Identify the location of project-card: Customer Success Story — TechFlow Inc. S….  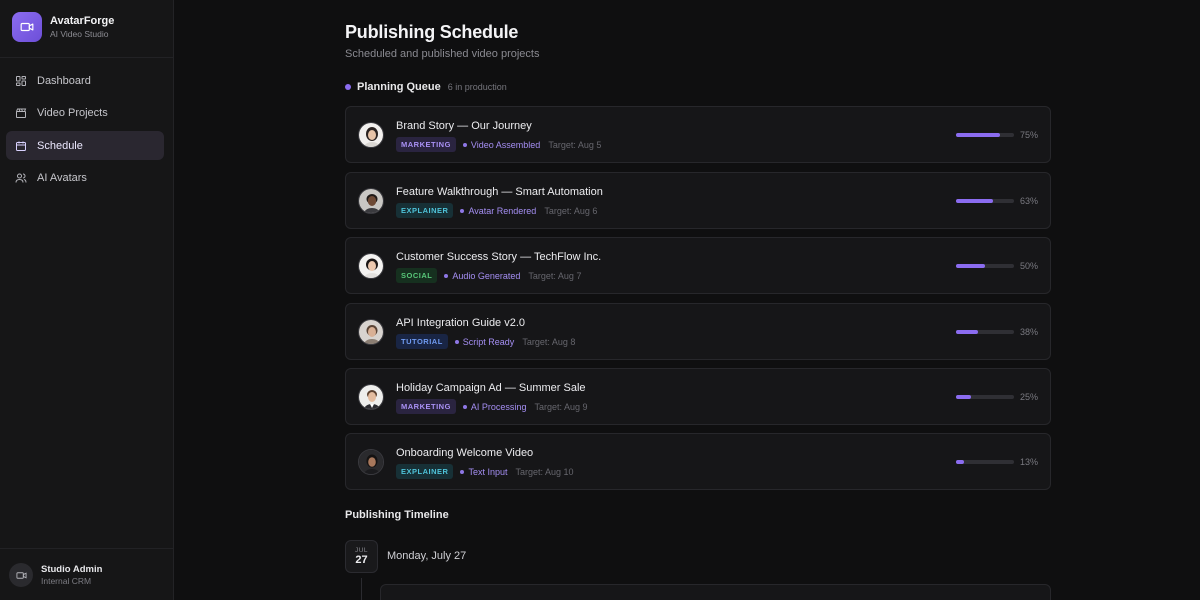
(698, 265).